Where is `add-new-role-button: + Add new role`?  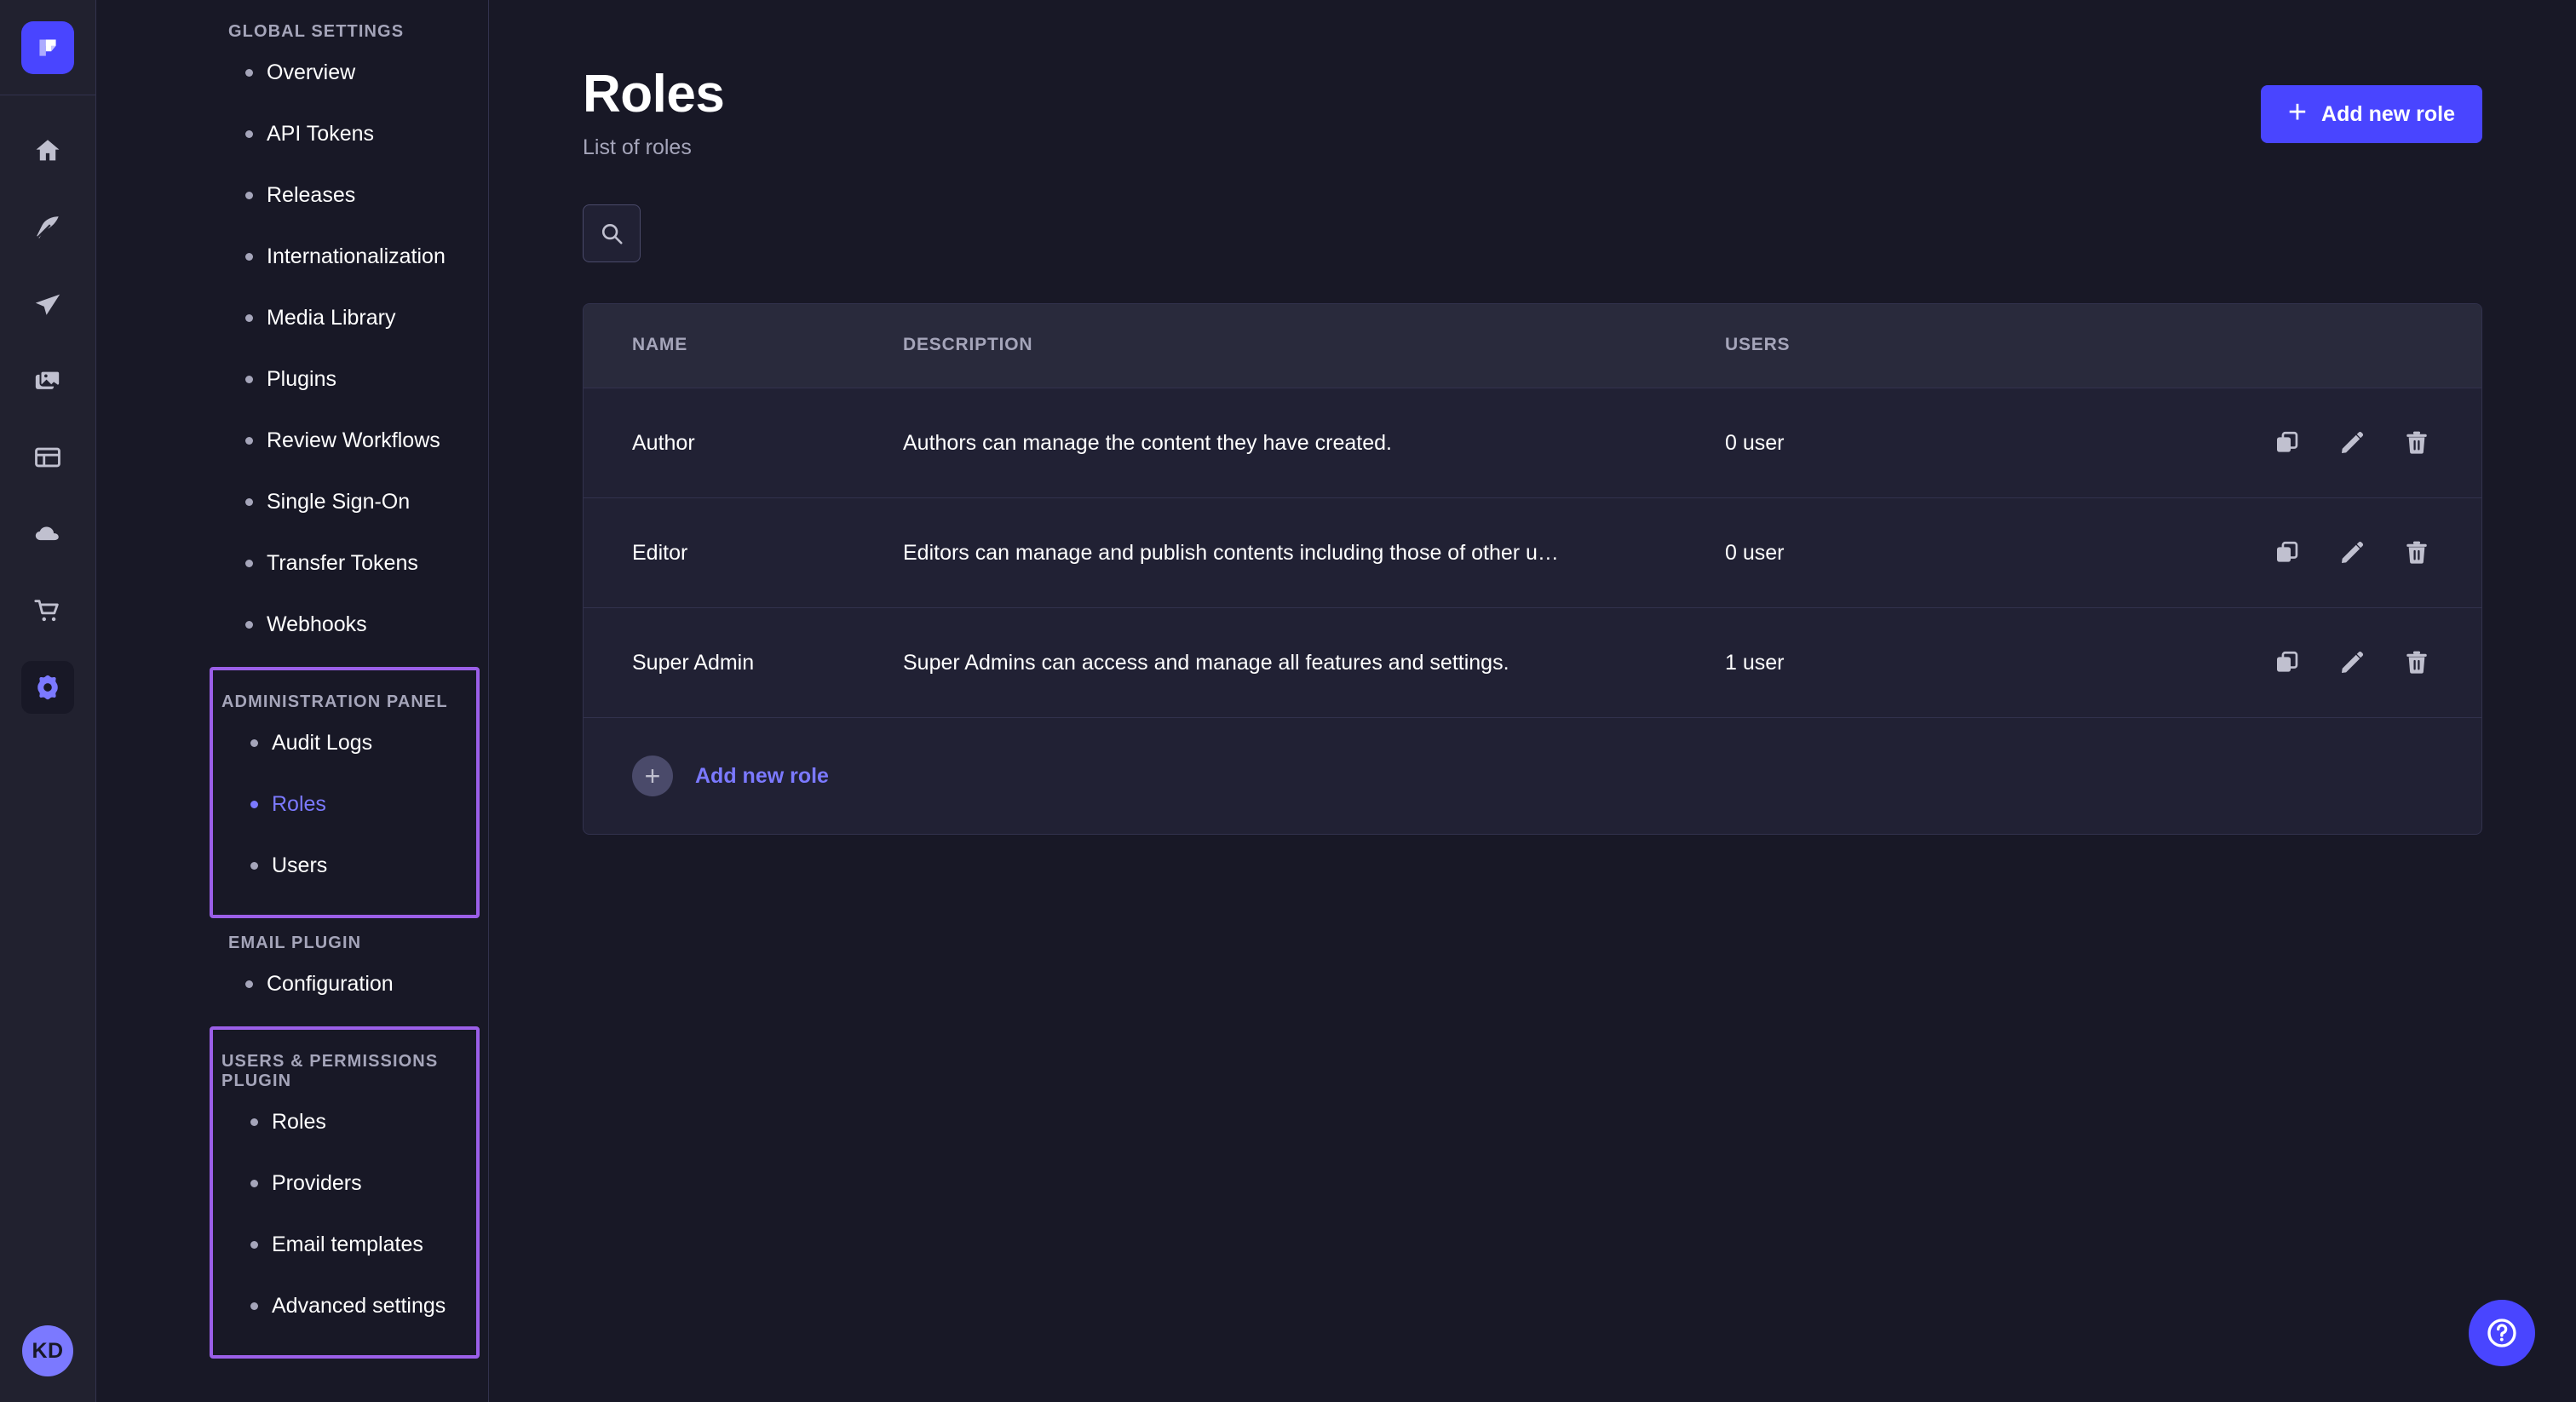
add-new-role-button: + Add new role is located at coordinates (2371, 114).